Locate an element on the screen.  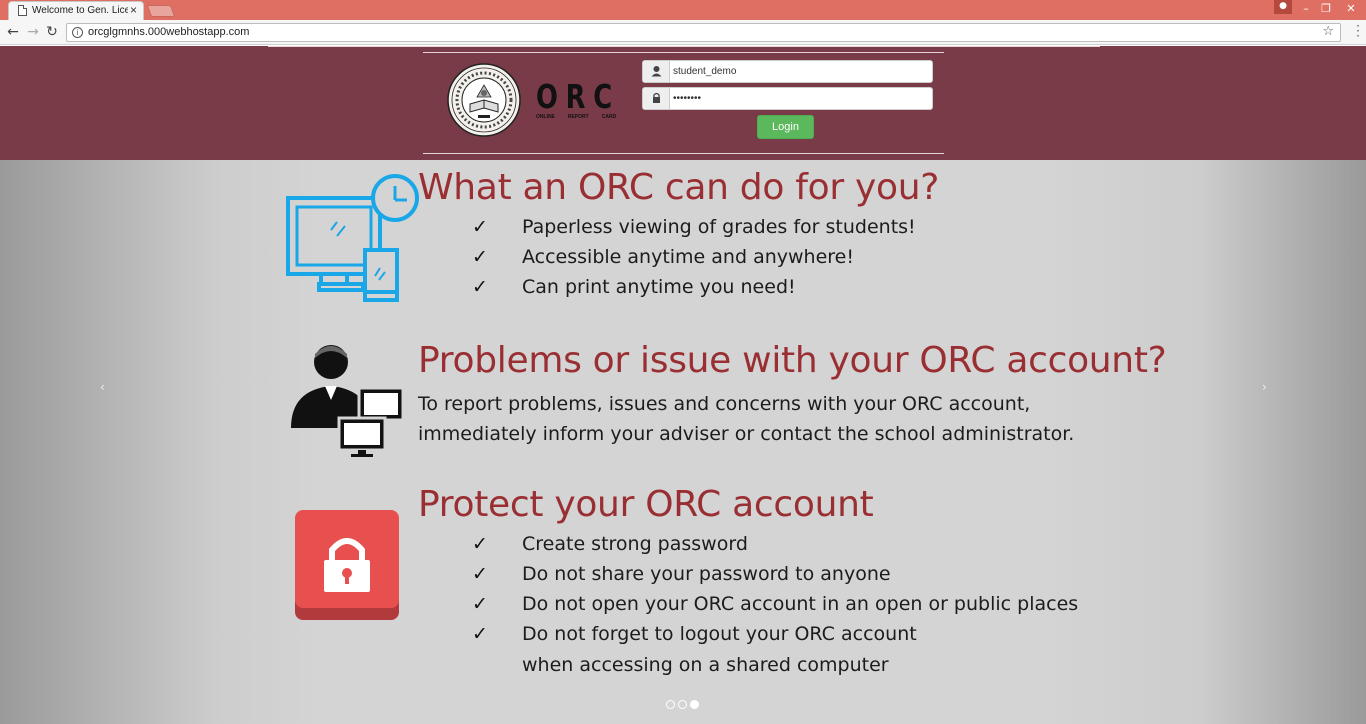
school-seal-icon is located at coordinates (484, 100).